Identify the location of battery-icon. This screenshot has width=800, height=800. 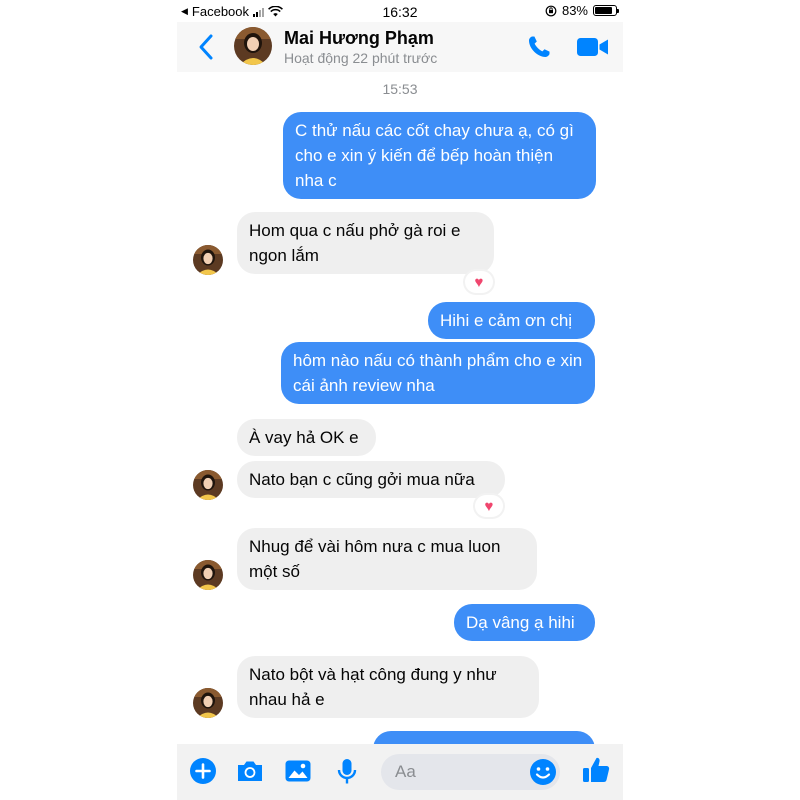
(606, 10).